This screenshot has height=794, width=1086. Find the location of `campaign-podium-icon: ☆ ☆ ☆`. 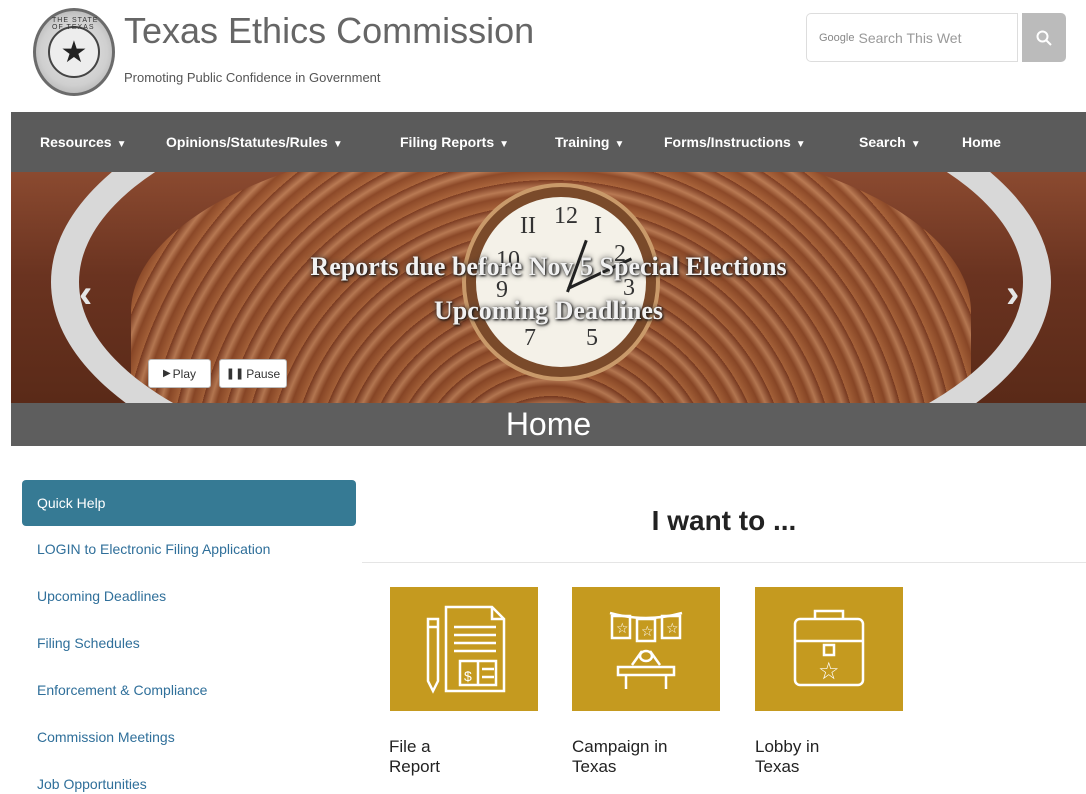

campaign-podium-icon: ☆ ☆ ☆ is located at coordinates (646, 650).